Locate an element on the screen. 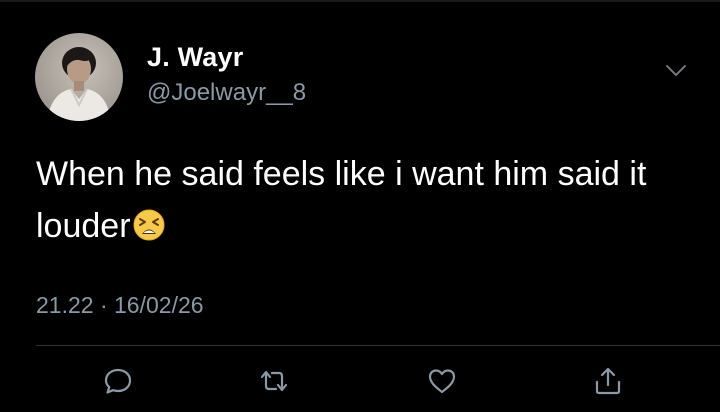  share-icon is located at coordinates (608, 381).